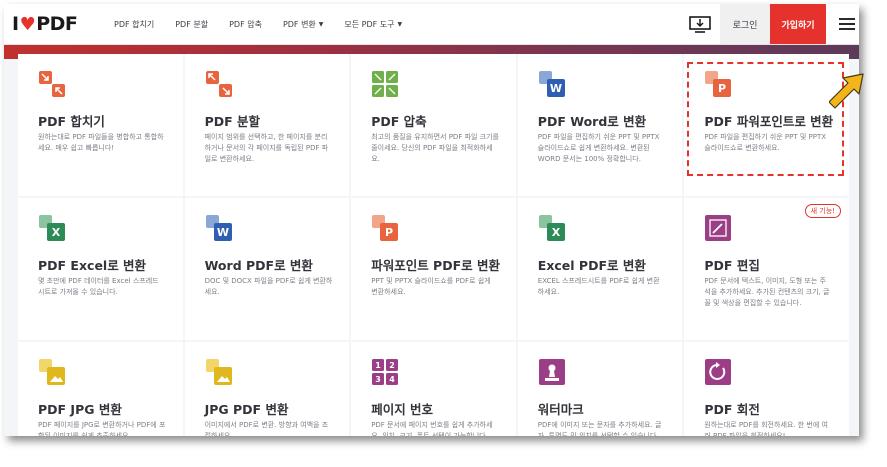 This screenshot has width=887, height=467. I want to click on tool-title: PDF JPG 변환, so click(80, 409).